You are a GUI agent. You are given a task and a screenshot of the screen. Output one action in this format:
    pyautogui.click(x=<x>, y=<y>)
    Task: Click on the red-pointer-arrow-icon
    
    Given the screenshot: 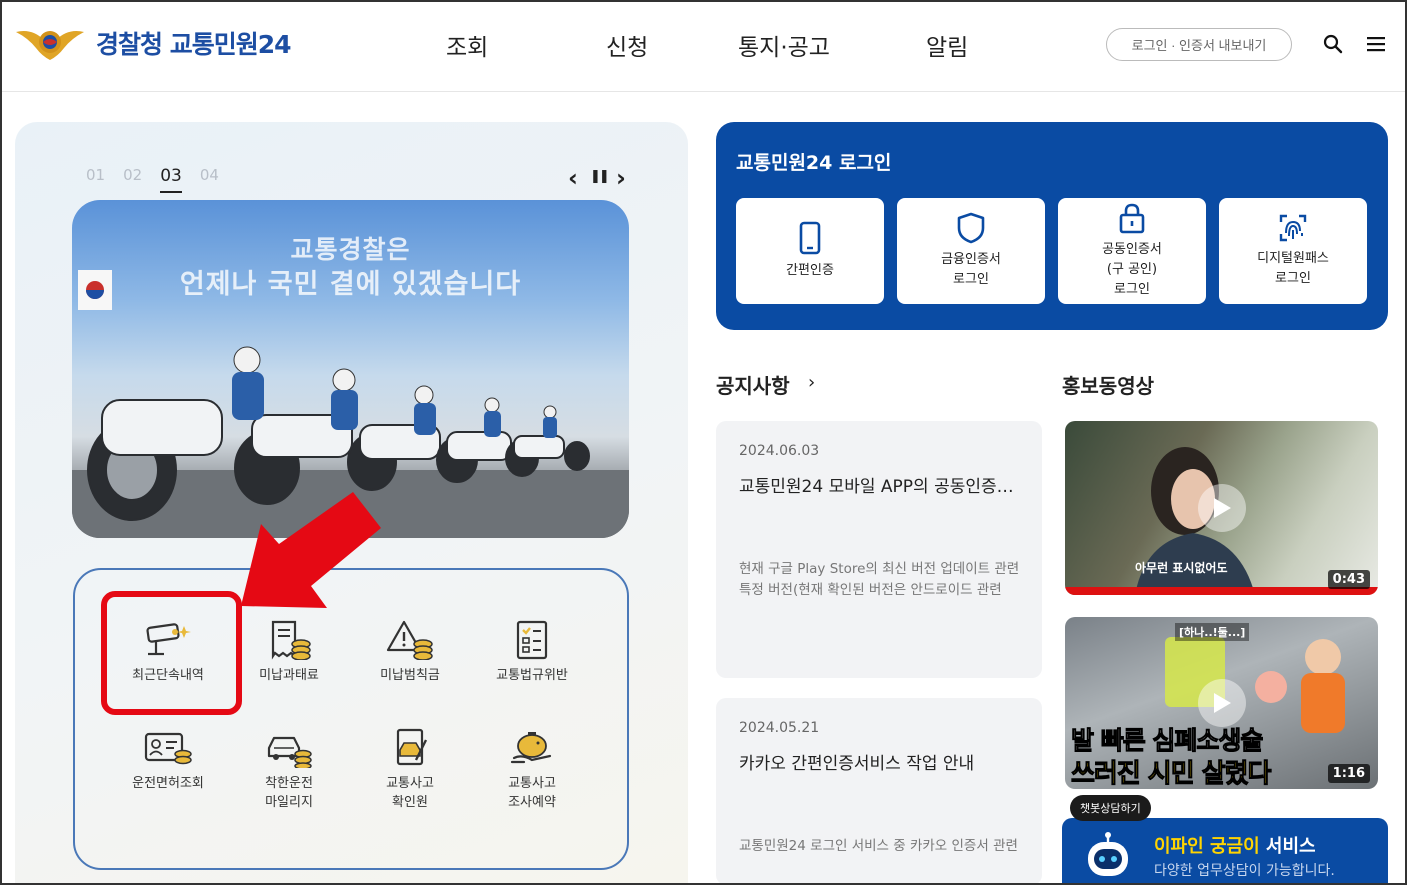 What is the action you would take?
    pyautogui.click(x=311, y=550)
    